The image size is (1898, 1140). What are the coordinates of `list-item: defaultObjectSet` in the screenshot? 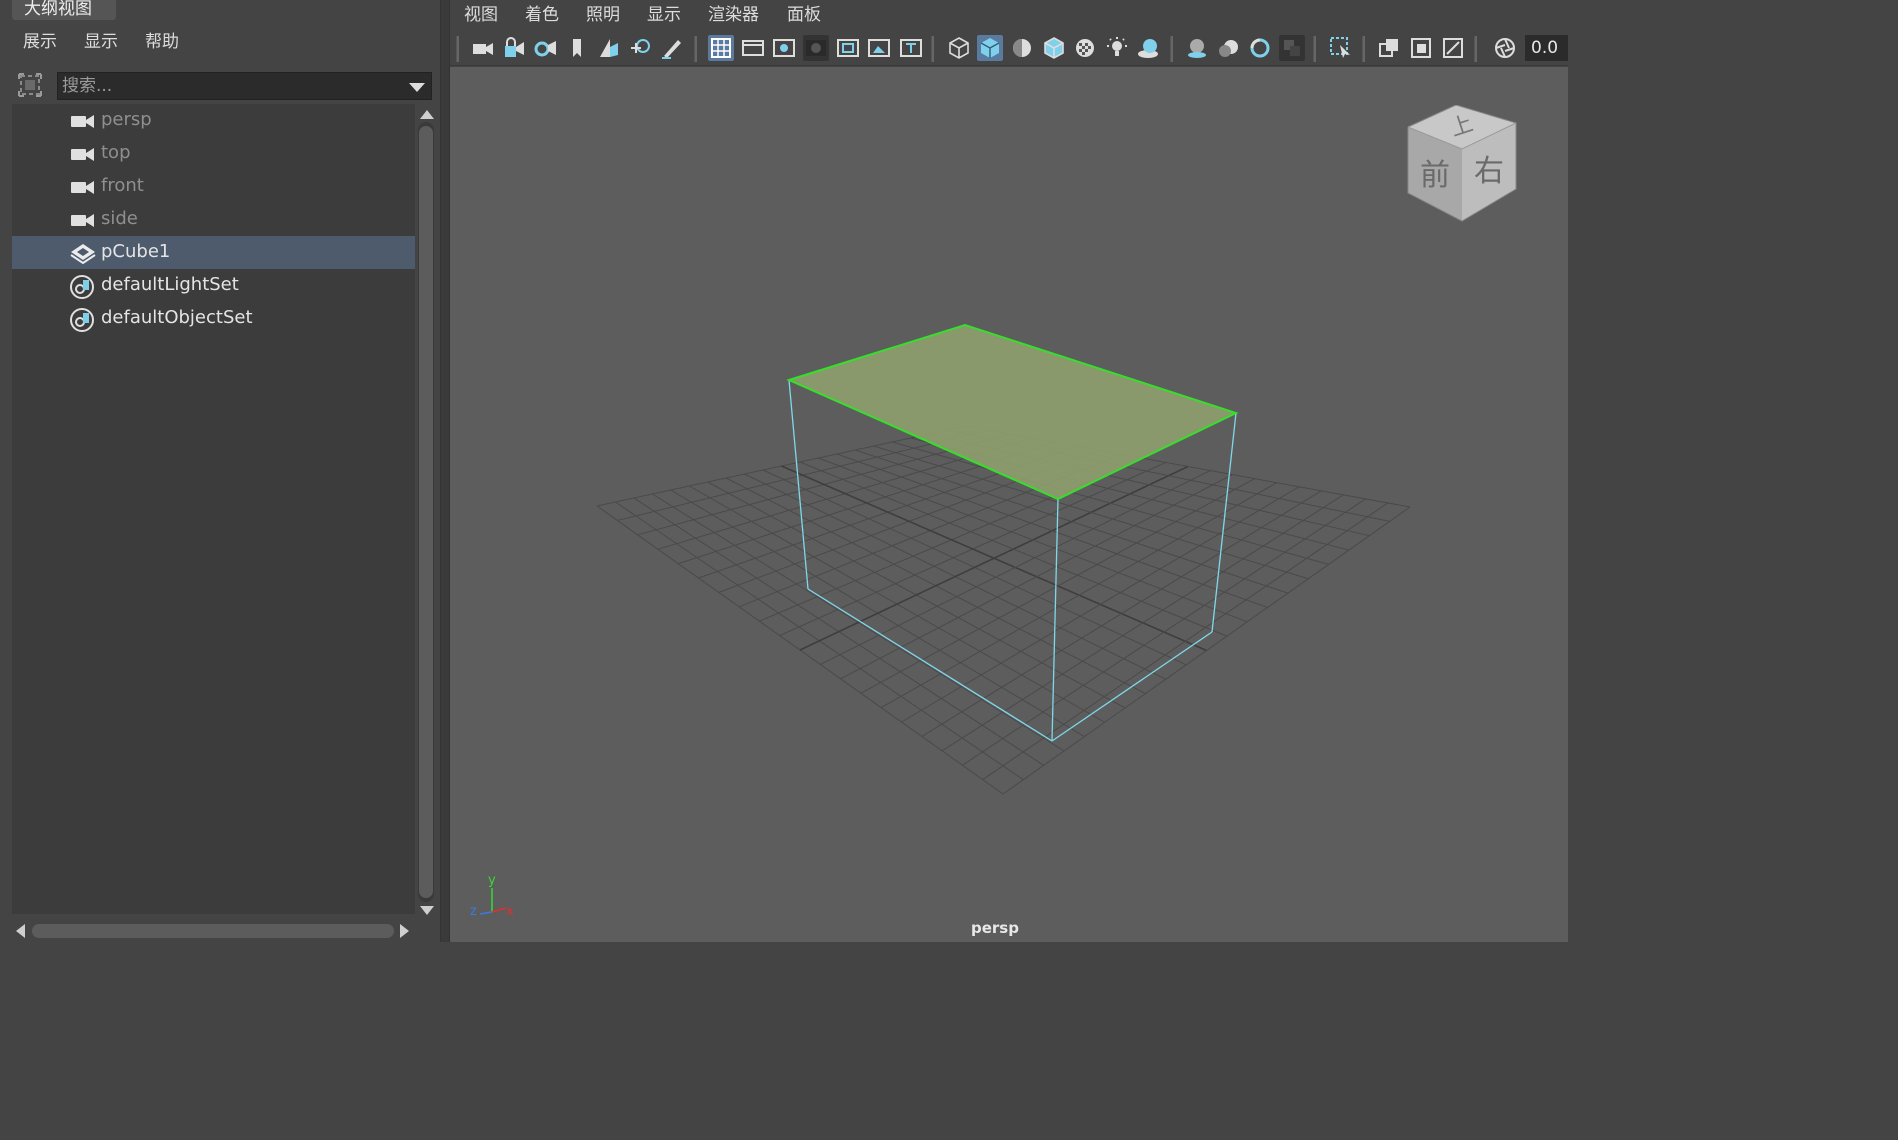 It's located at (213, 318).